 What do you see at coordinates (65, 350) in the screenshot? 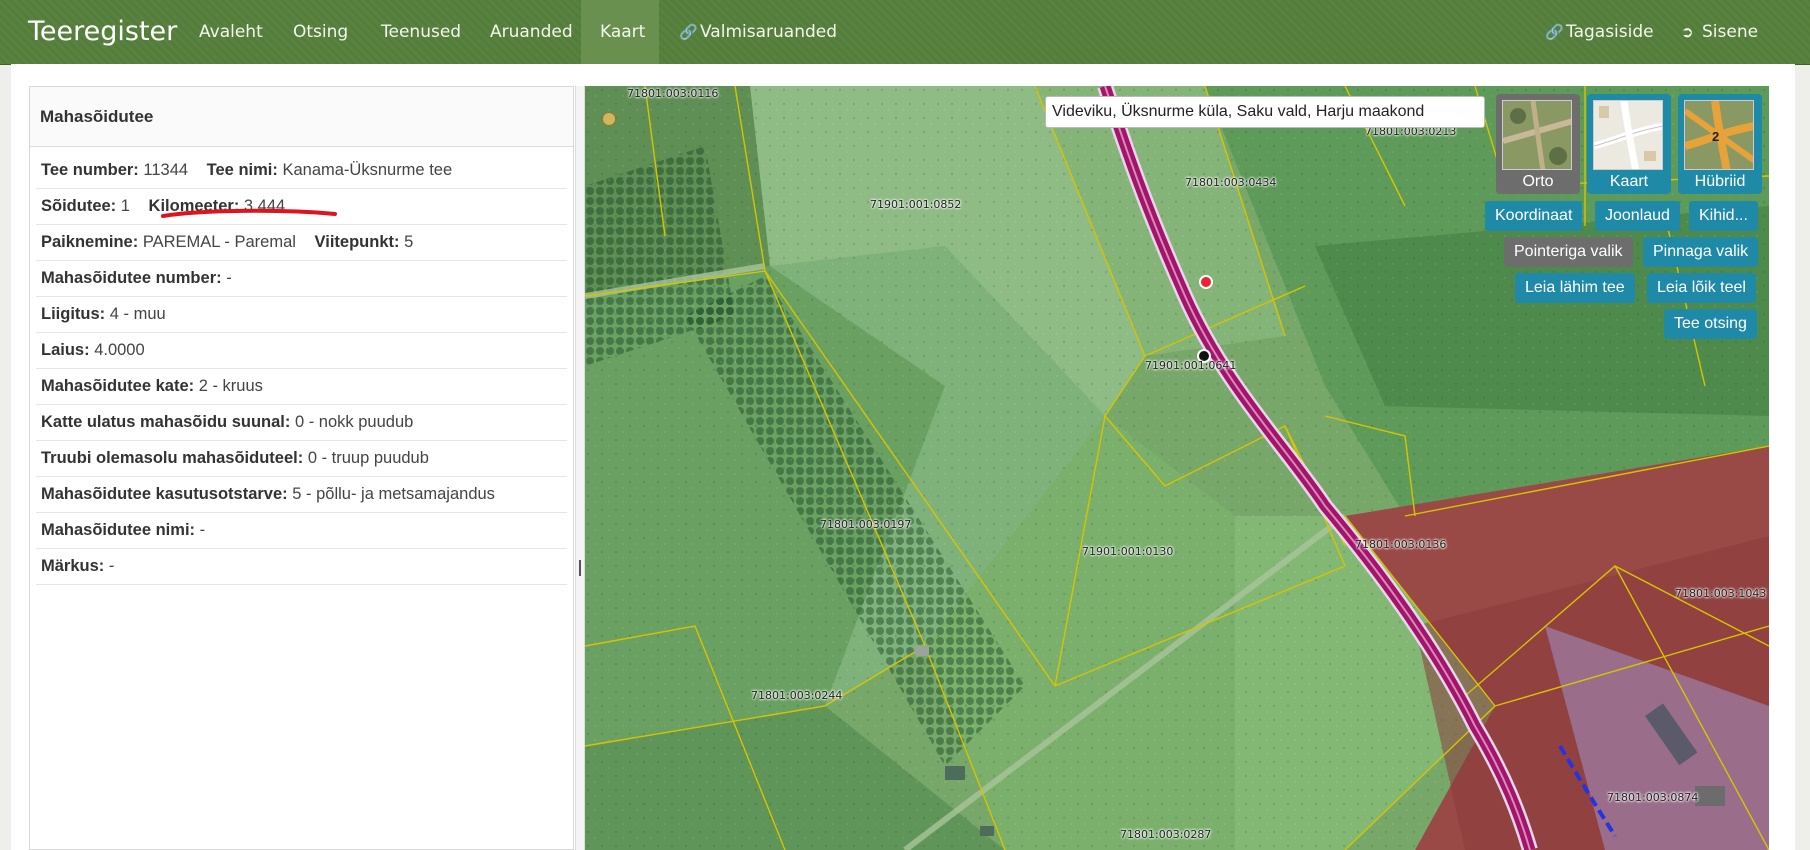
I see `laius-label: Laius:` at bounding box center [65, 350].